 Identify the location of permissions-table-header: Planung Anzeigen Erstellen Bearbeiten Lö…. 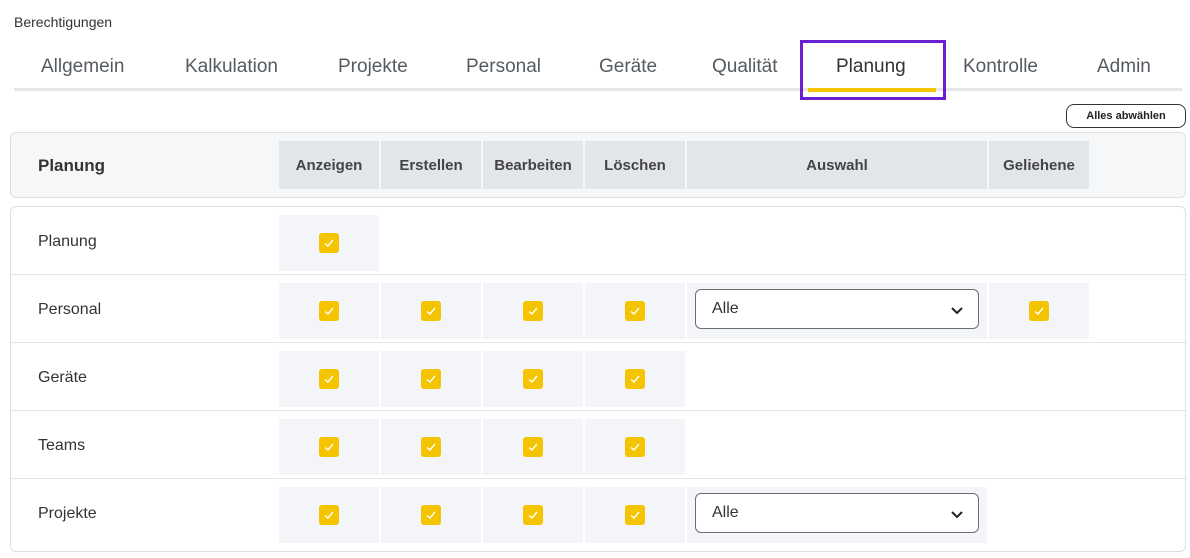
(598, 165).